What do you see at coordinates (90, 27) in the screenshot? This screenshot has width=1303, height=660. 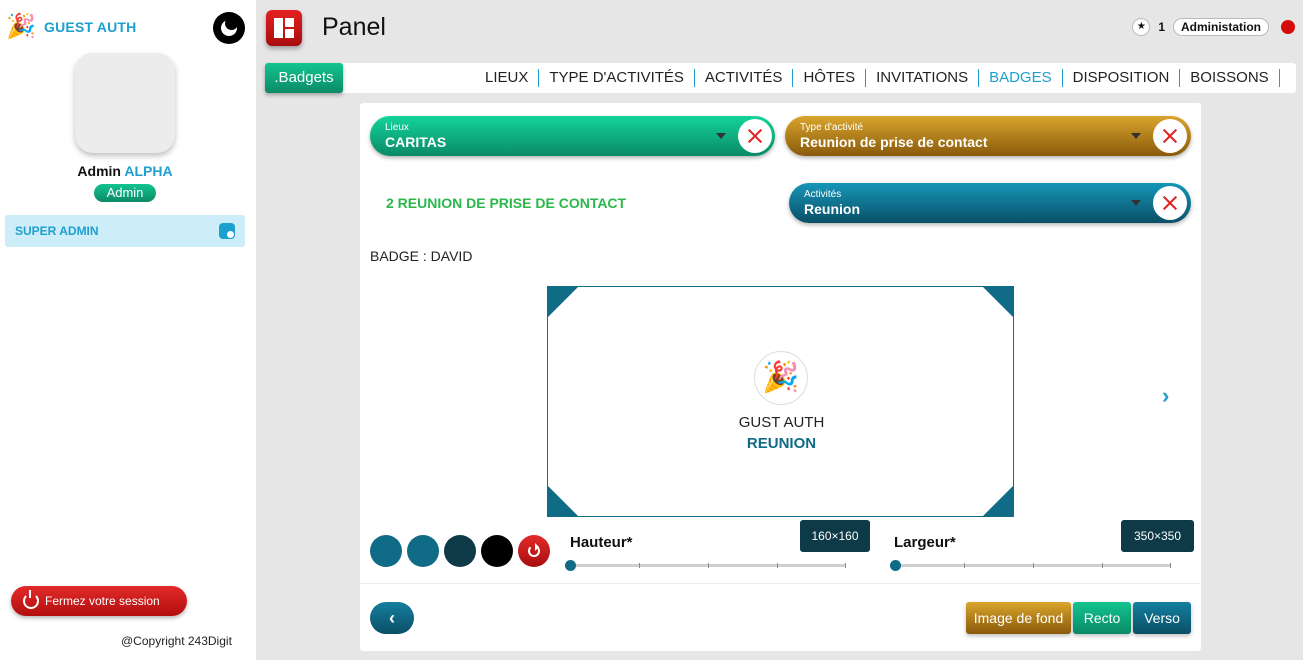 I see `brand-name: GUEST AUTH` at bounding box center [90, 27].